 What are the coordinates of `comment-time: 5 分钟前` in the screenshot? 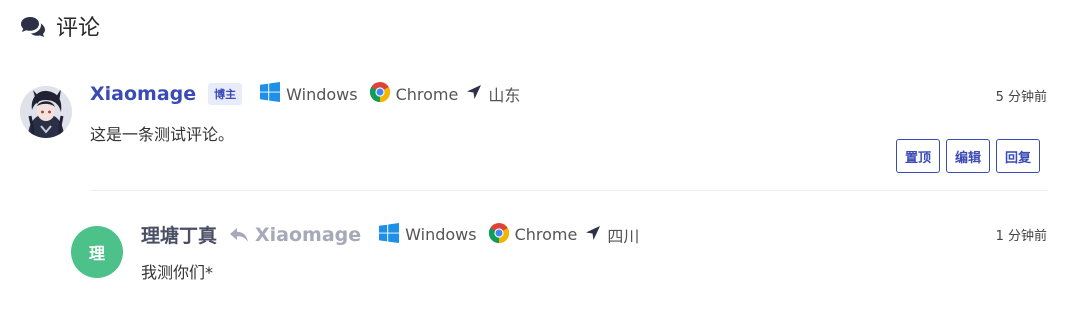 It's located at (1021, 97).